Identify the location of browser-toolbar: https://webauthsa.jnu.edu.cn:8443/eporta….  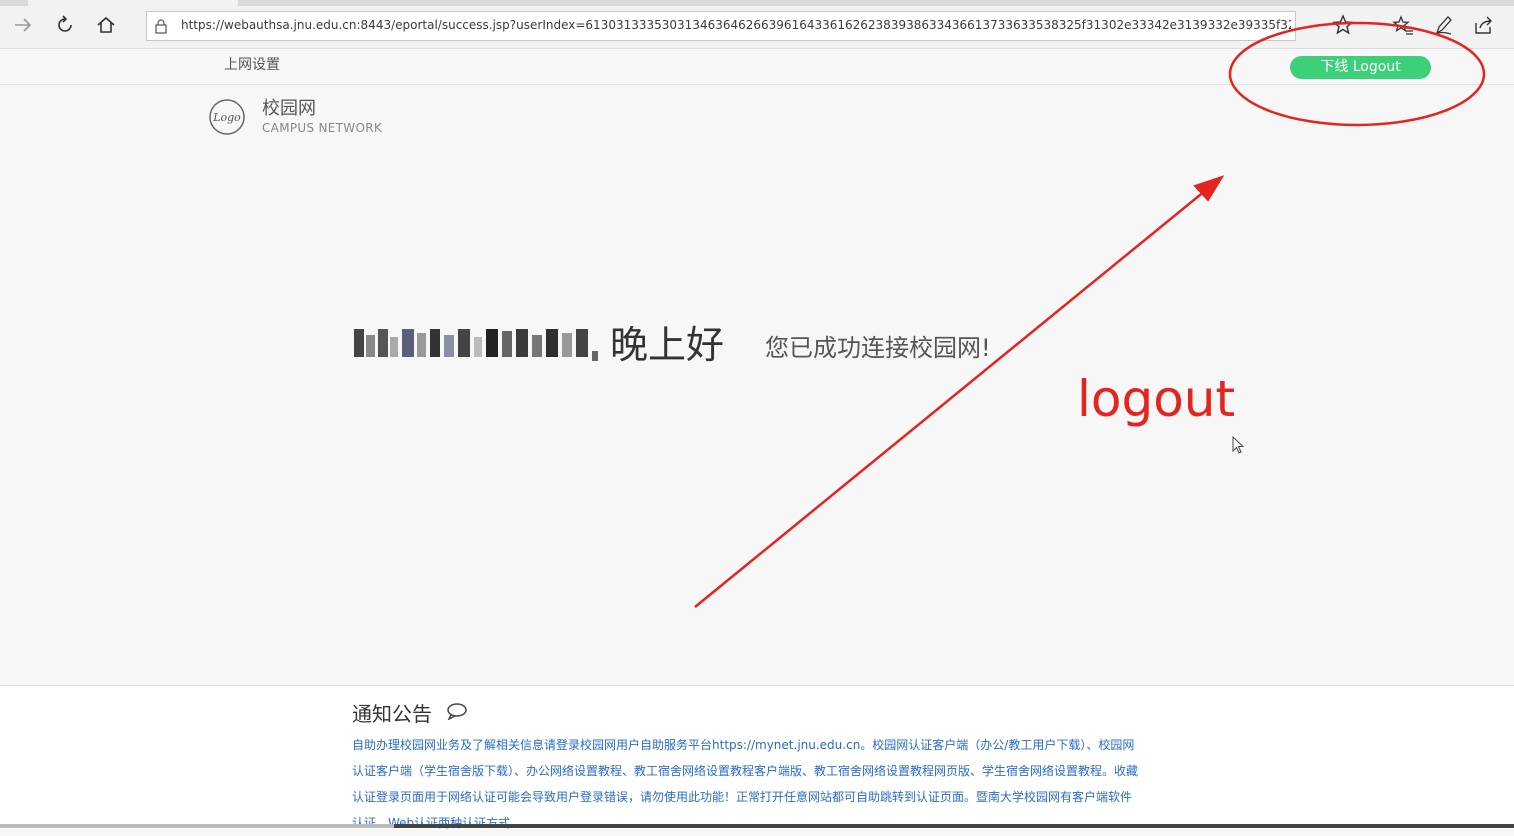
(757, 24).